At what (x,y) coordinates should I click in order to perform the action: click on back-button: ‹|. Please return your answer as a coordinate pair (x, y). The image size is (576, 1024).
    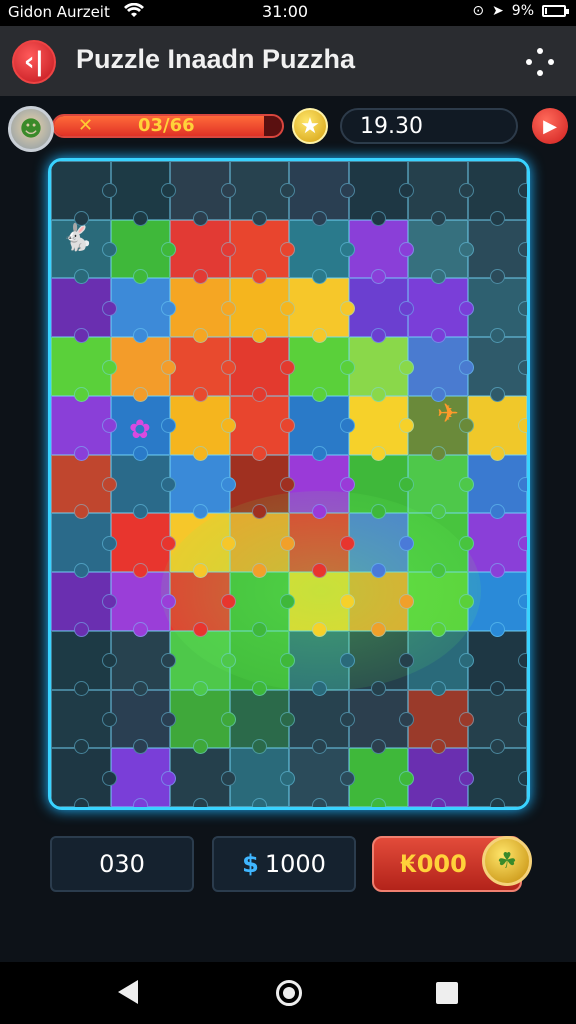
    Looking at the image, I should click on (34, 62).